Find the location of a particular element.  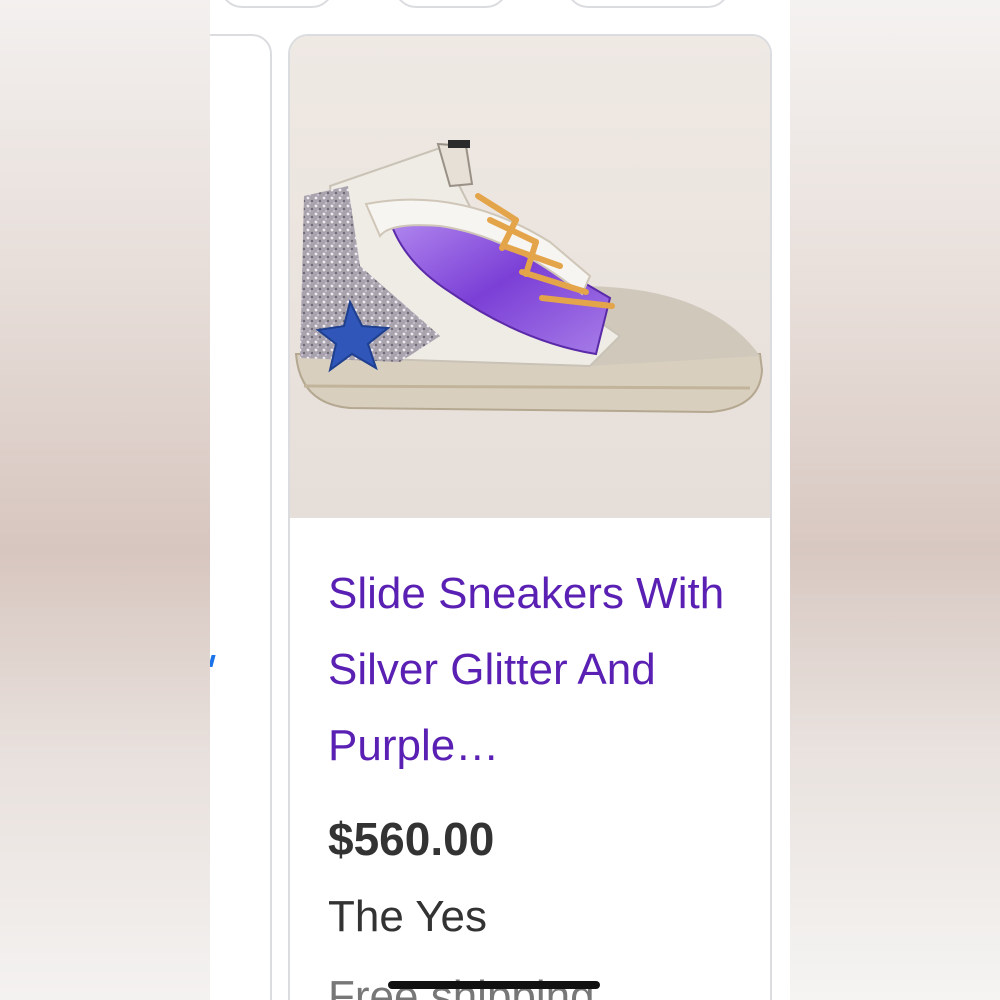

seller-name: The Yes is located at coordinates (408, 916).